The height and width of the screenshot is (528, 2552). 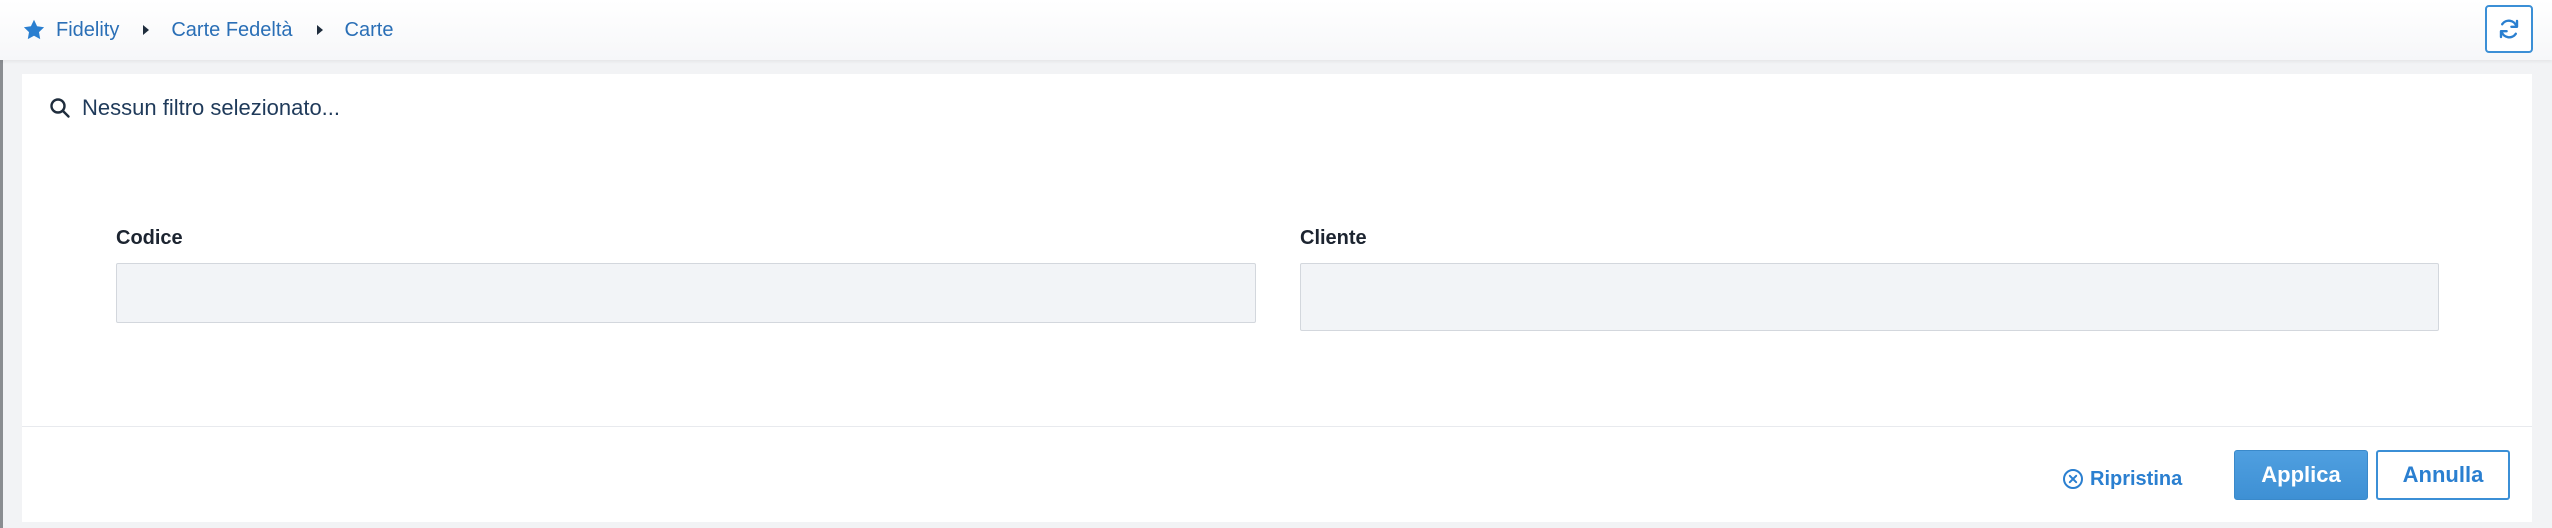 I want to click on window-left-edge, so click(x=1, y=264).